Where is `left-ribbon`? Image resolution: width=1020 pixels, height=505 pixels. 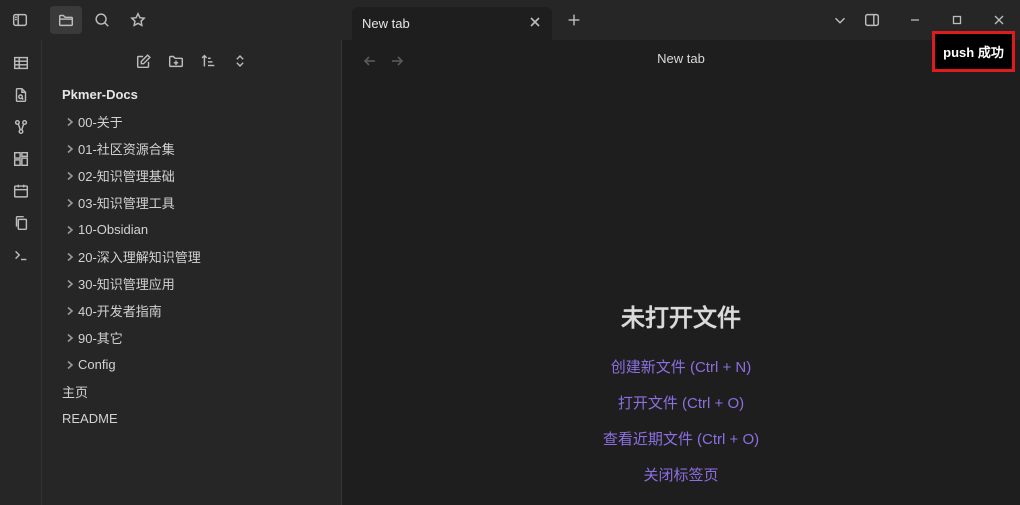
left-ribbon is located at coordinates (21, 272).